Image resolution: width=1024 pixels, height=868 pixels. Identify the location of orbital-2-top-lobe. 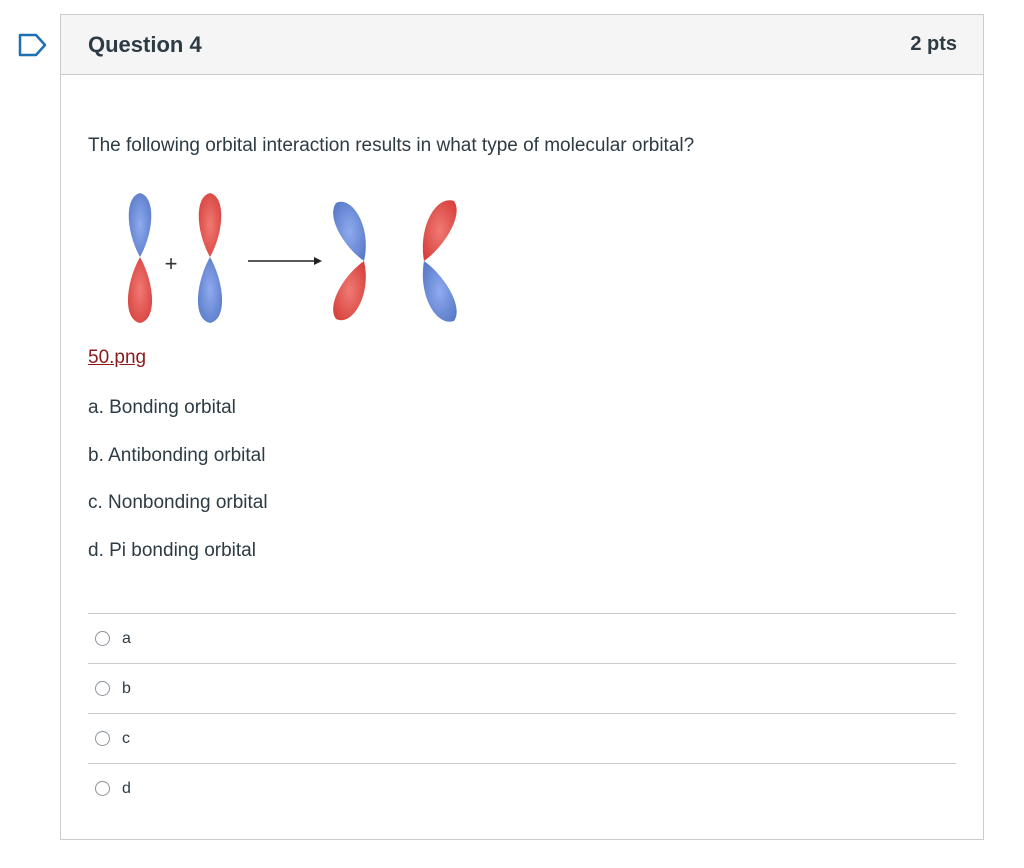
(210, 225).